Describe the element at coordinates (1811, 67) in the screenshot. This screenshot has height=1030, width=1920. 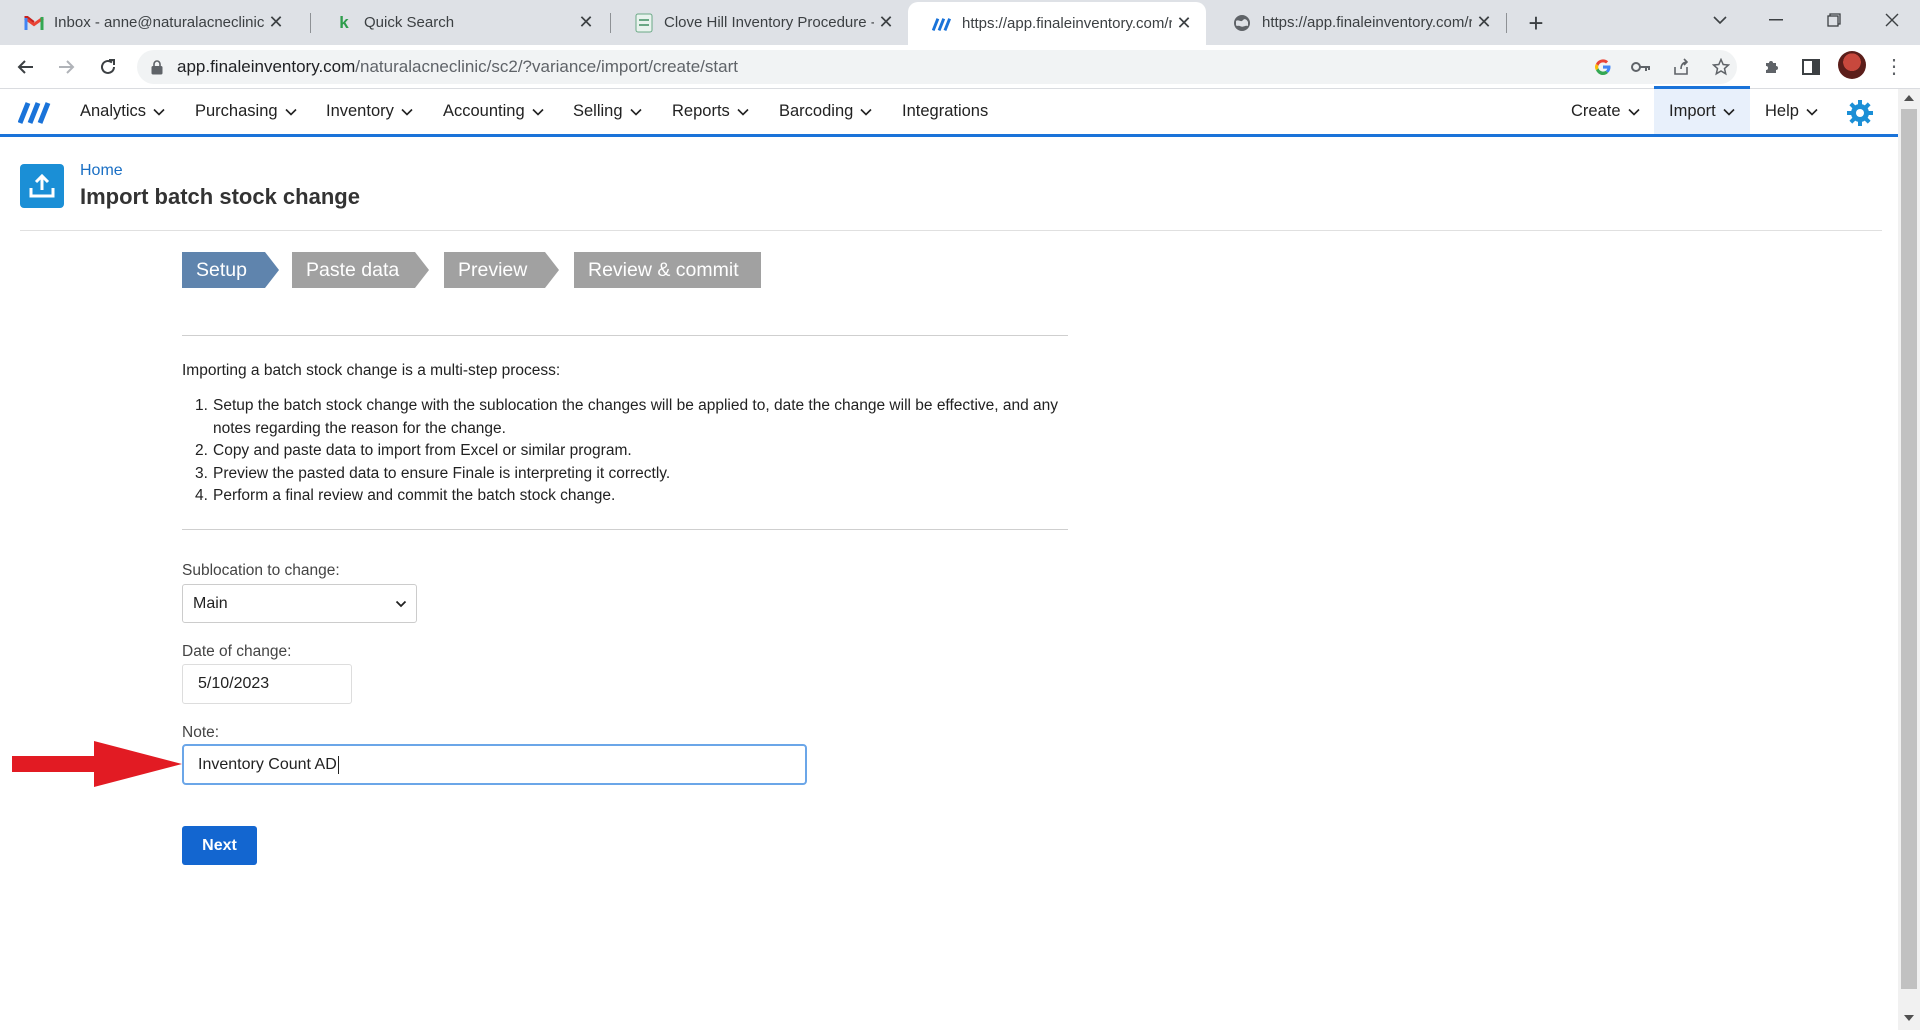
I see `side-panel-icon` at that location.